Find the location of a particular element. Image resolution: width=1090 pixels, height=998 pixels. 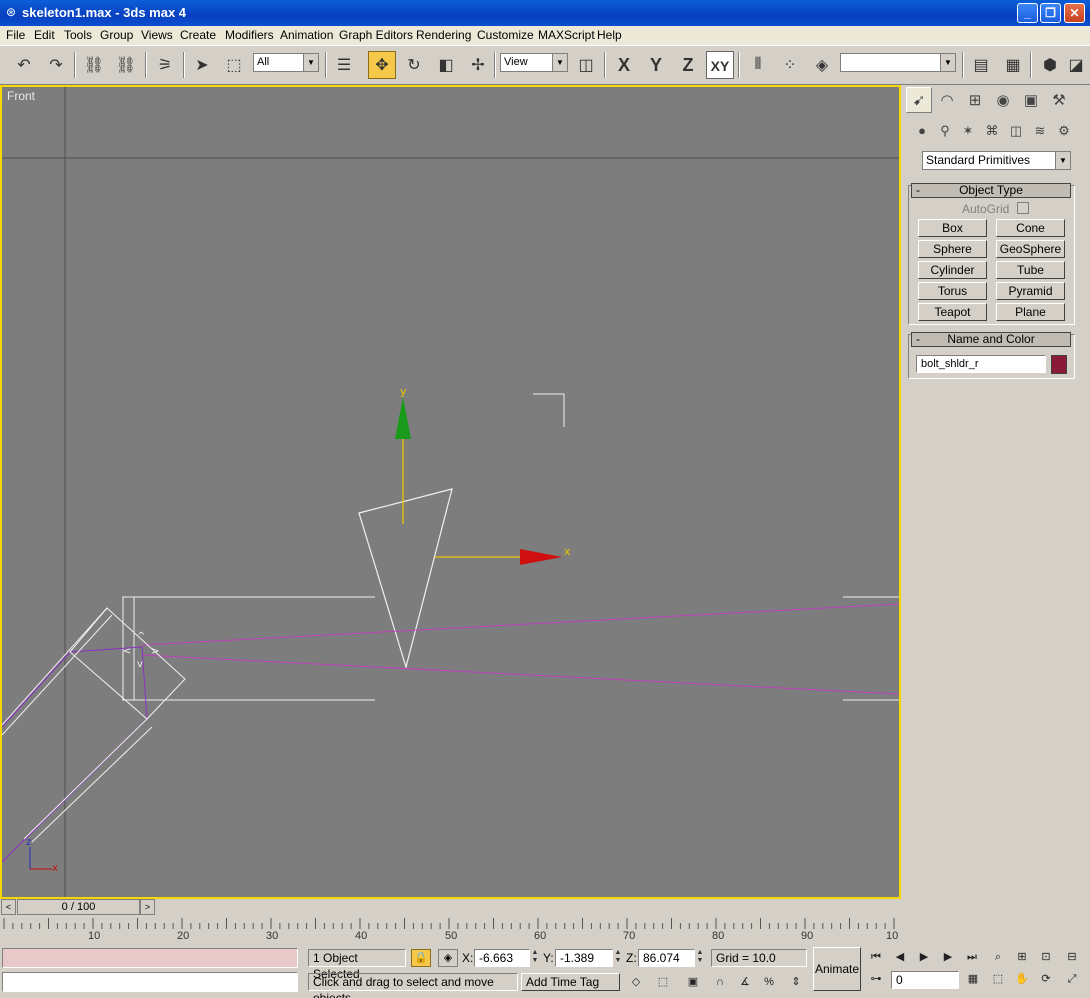

hierarchy-tab-icon: ⊞ is located at coordinates (975, 100).